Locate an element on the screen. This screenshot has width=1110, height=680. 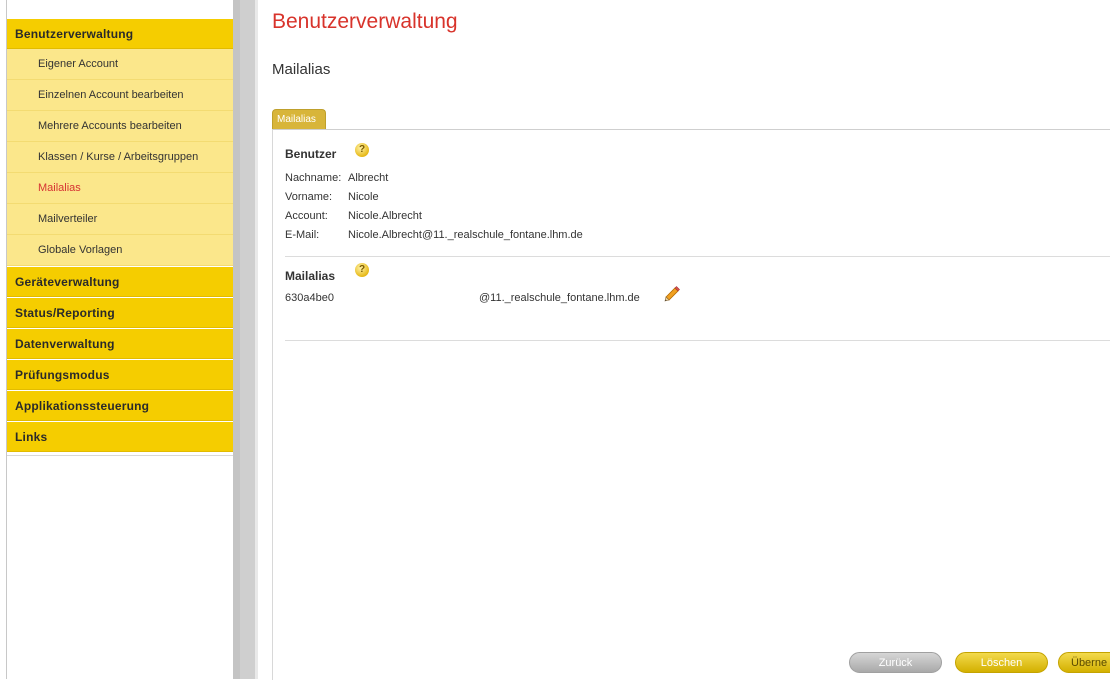
user-section-heading: Benutzer is located at coordinates (311, 154).